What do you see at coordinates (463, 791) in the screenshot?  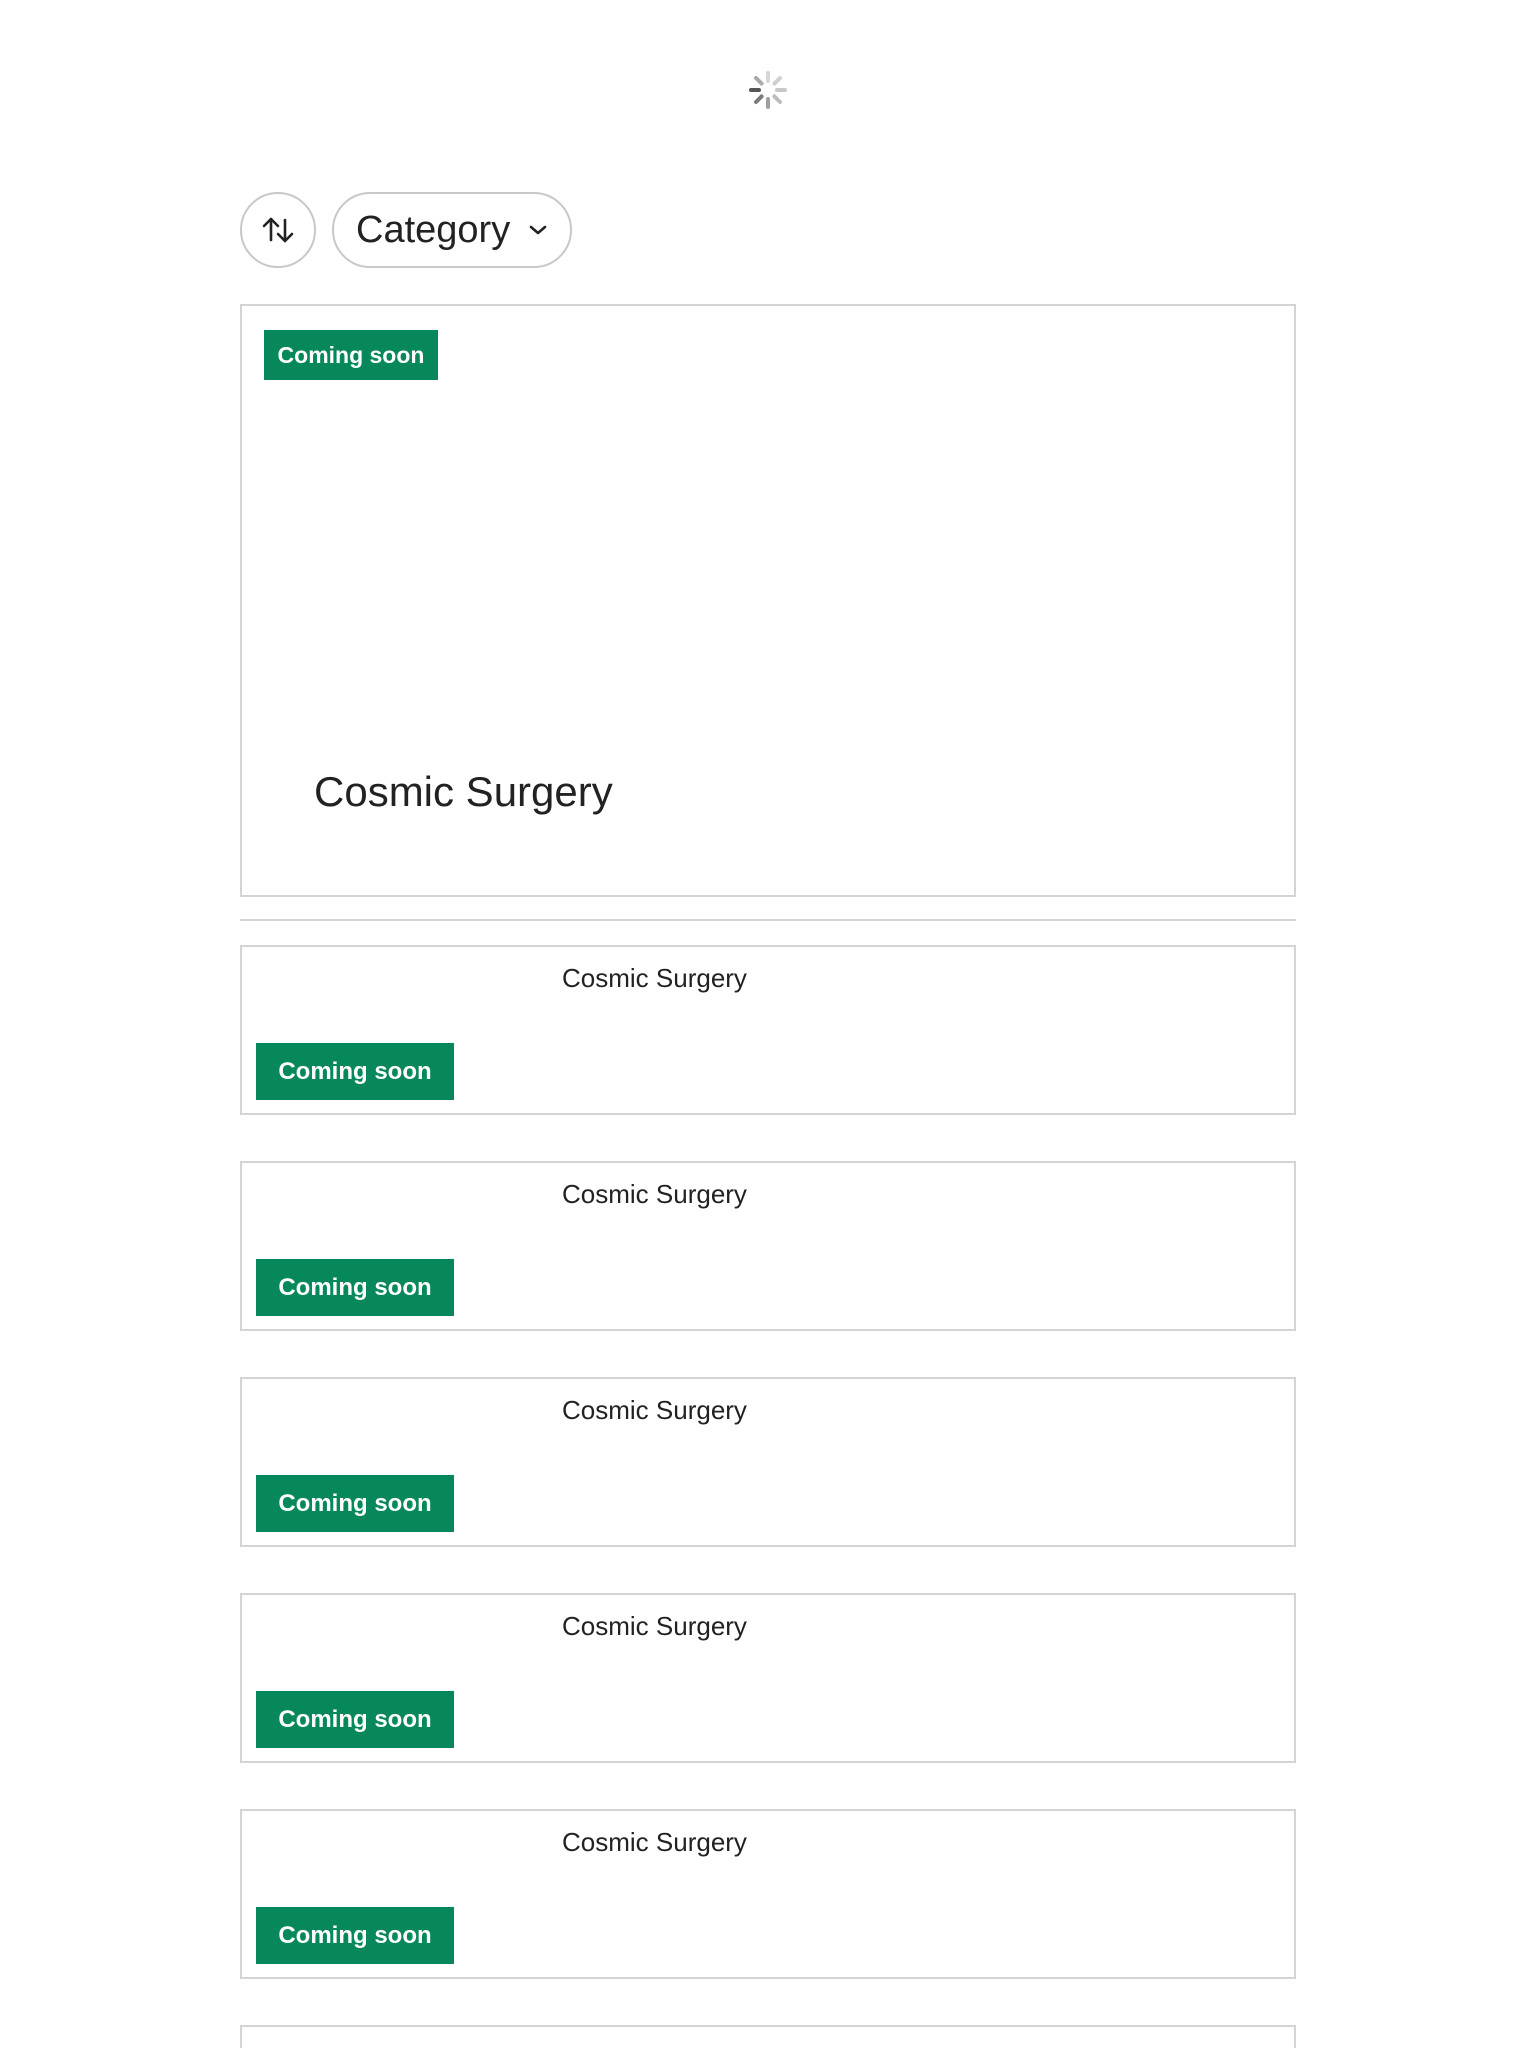 I see `featured-title: Cosmic Surgery` at bounding box center [463, 791].